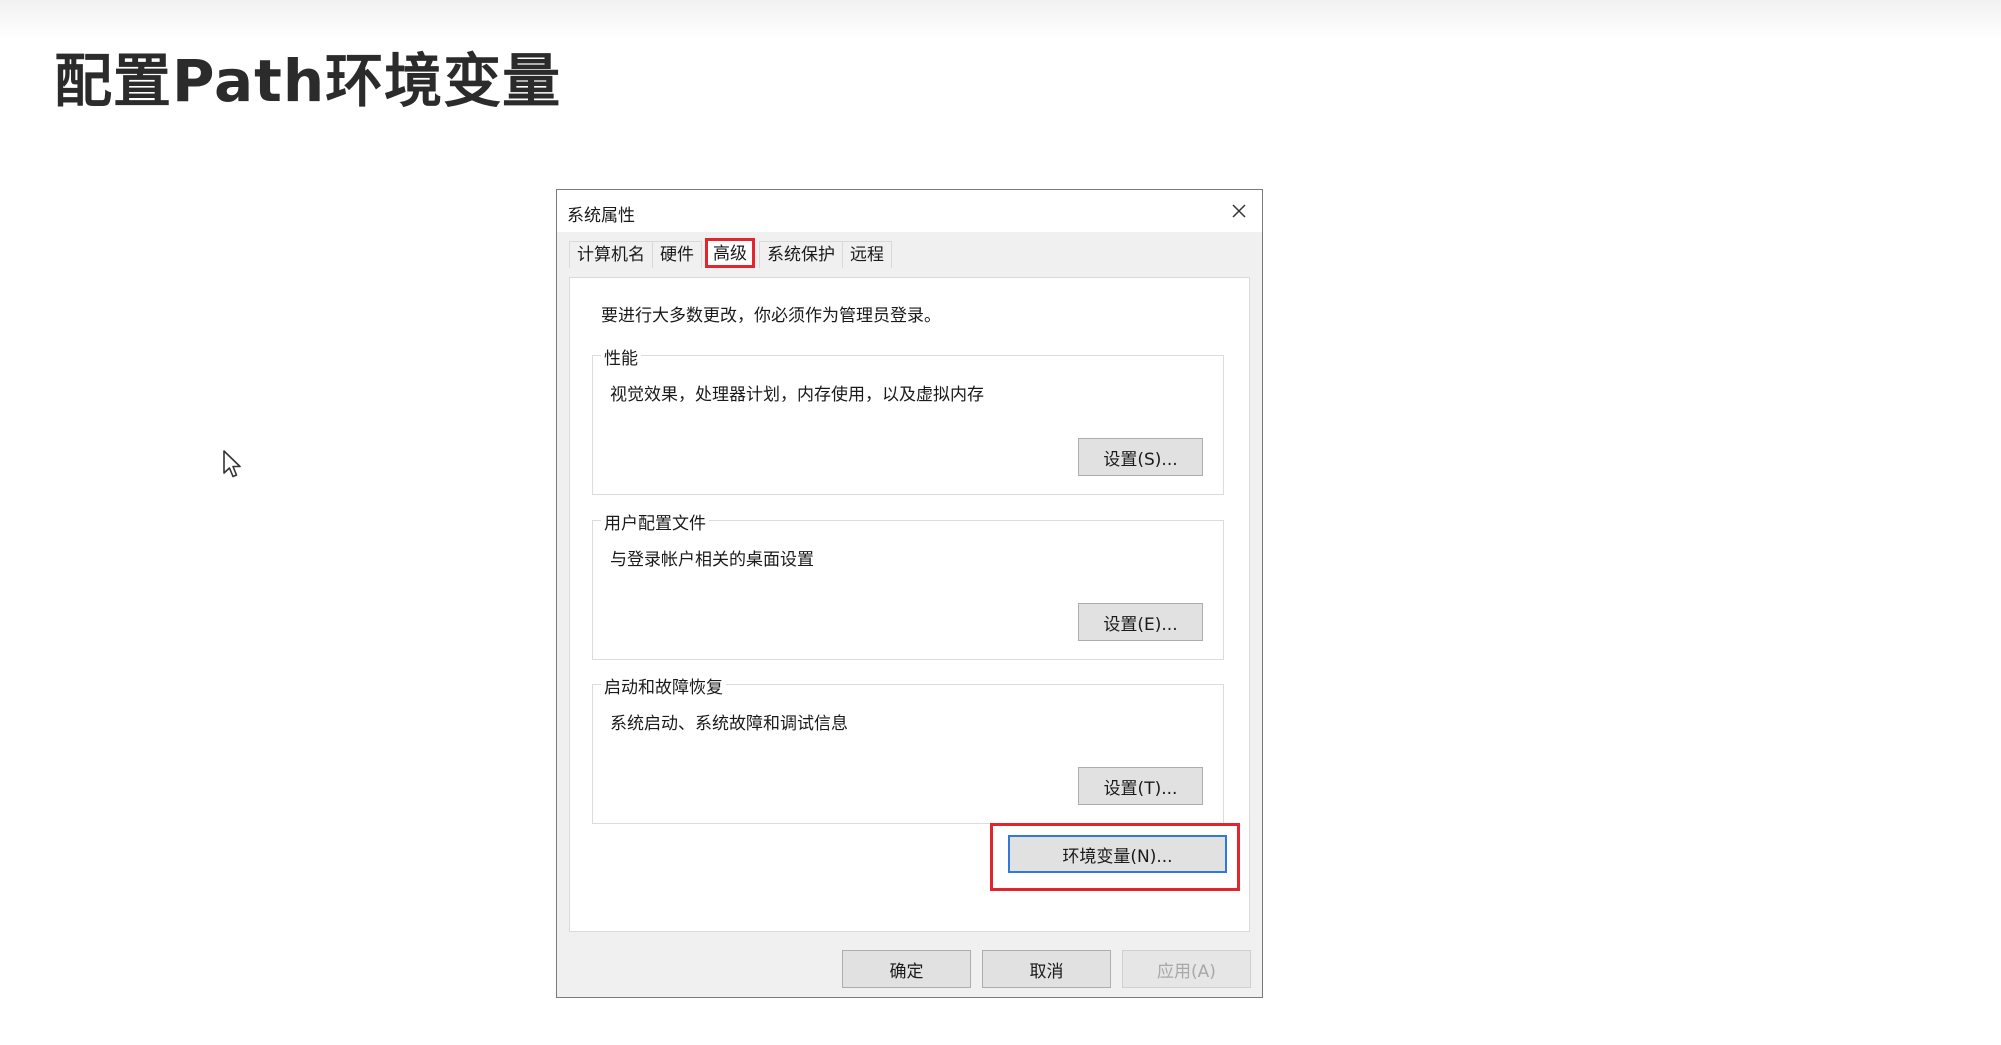 The height and width of the screenshot is (1045, 2001). Describe the element at coordinates (1186, 969) in the screenshot. I see `apply-button: 应用(A)` at that location.